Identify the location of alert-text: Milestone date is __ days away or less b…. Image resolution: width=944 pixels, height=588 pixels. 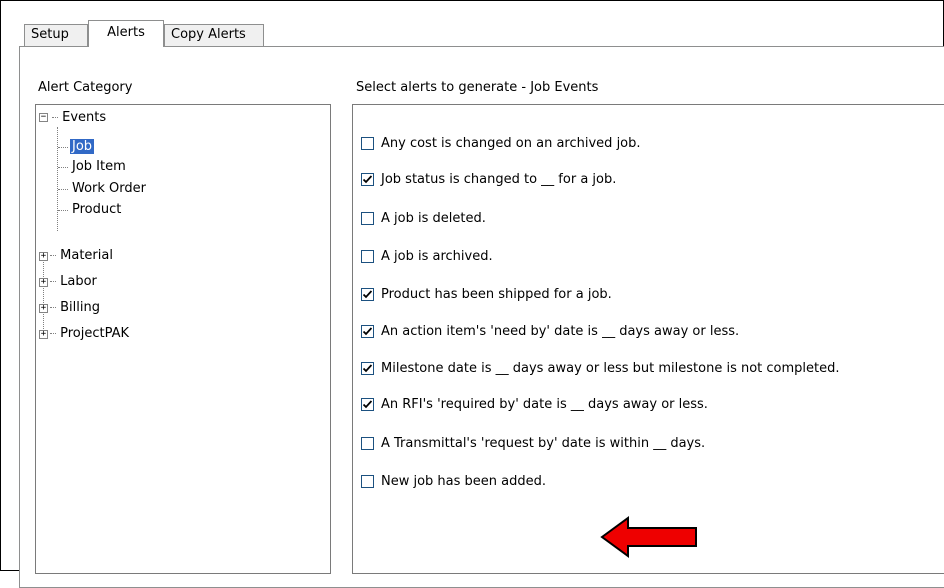
(610, 368).